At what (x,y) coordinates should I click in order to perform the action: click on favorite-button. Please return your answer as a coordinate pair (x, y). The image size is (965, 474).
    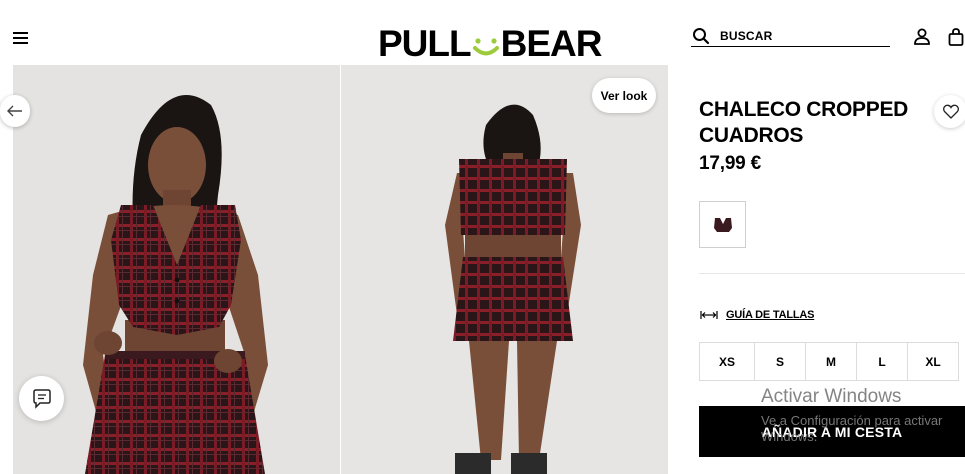
    Looking at the image, I should click on (949, 111).